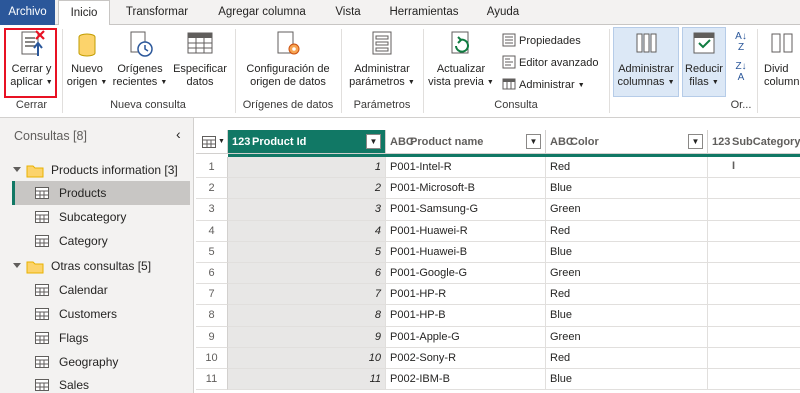 The height and width of the screenshot is (393, 800). I want to click on data-source-settings-button: Configuración de origen de datos, so click(288, 59).